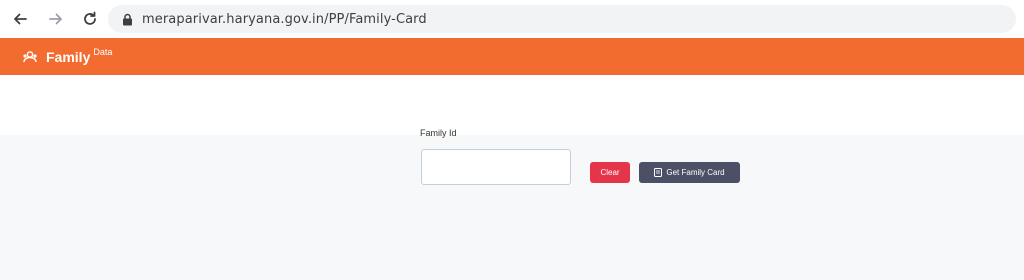  What do you see at coordinates (103, 51) in the screenshot?
I see `brand-subtitle: Data` at bounding box center [103, 51].